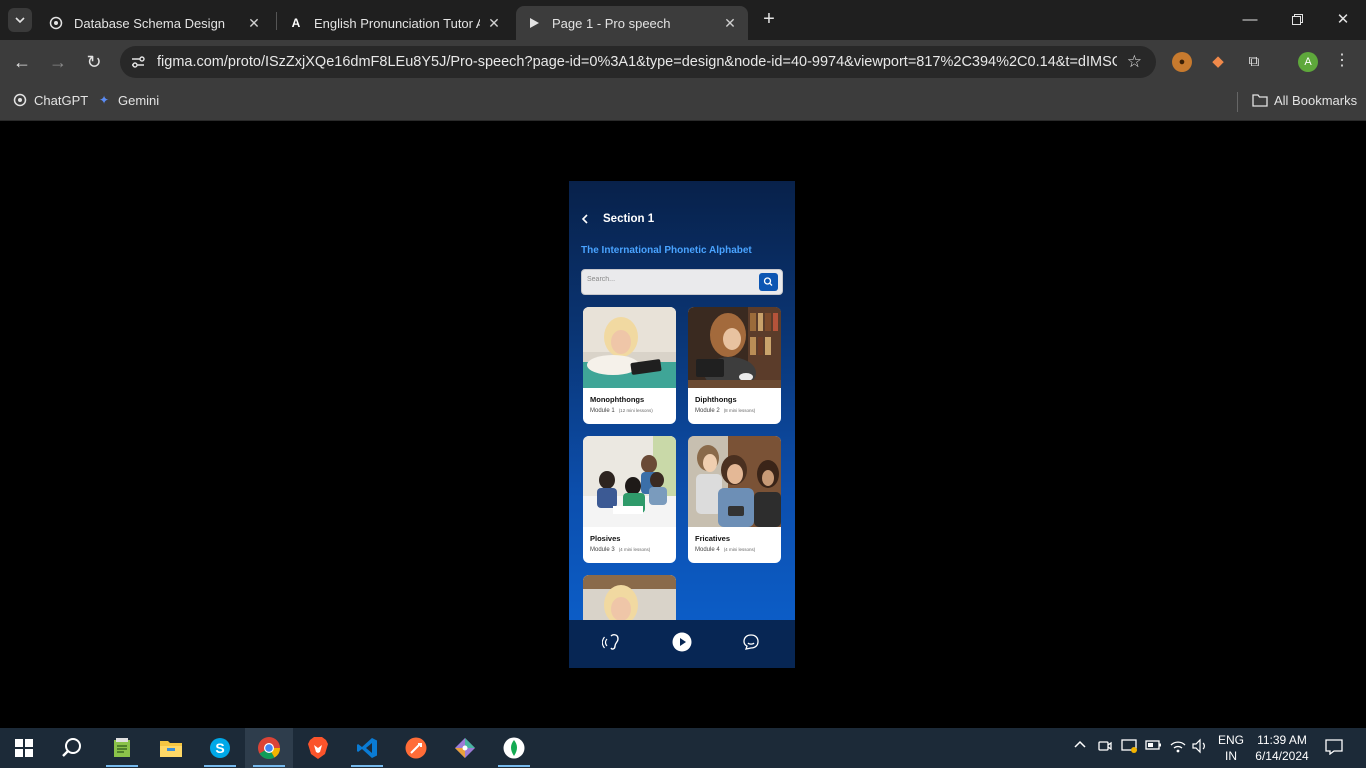  I want to click on module-card-diphthongs: Diphthongs Module 2 (8 mini lessons), so click(734, 365).